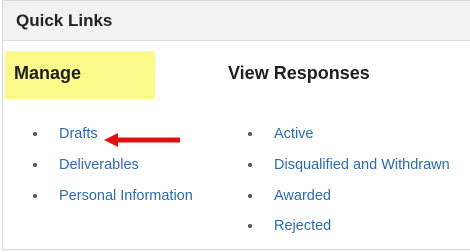 Image resolution: width=470 pixels, height=252 pixels. What do you see at coordinates (302, 196) in the screenshot?
I see `awarded-link: Awarded` at bounding box center [302, 196].